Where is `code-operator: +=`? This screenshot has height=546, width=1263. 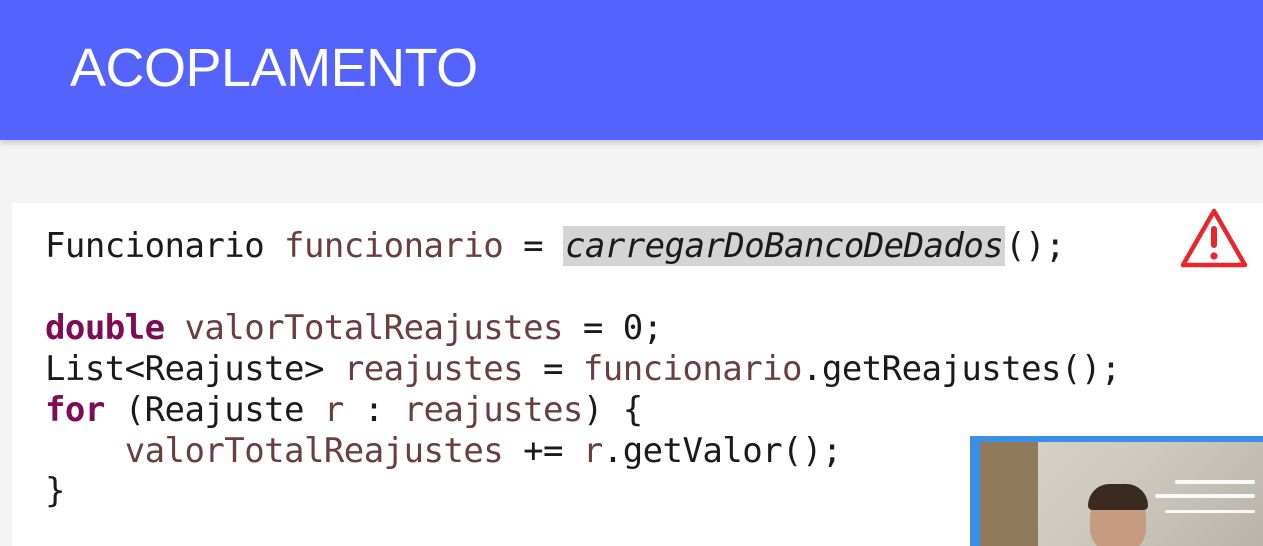 code-operator: += is located at coordinates (543, 451).